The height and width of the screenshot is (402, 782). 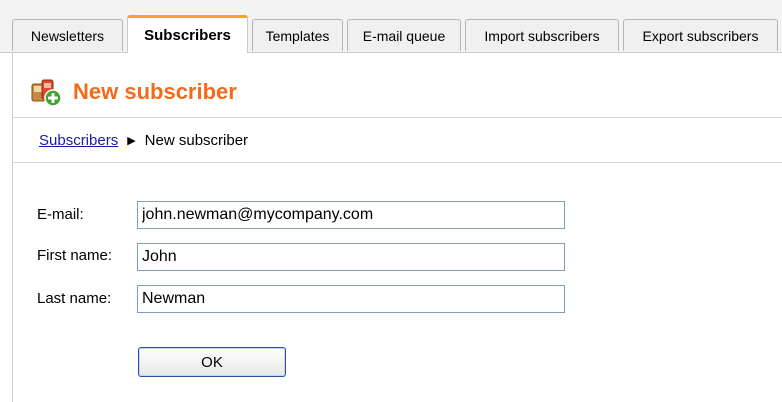 I want to click on email-field, so click(x=351, y=215).